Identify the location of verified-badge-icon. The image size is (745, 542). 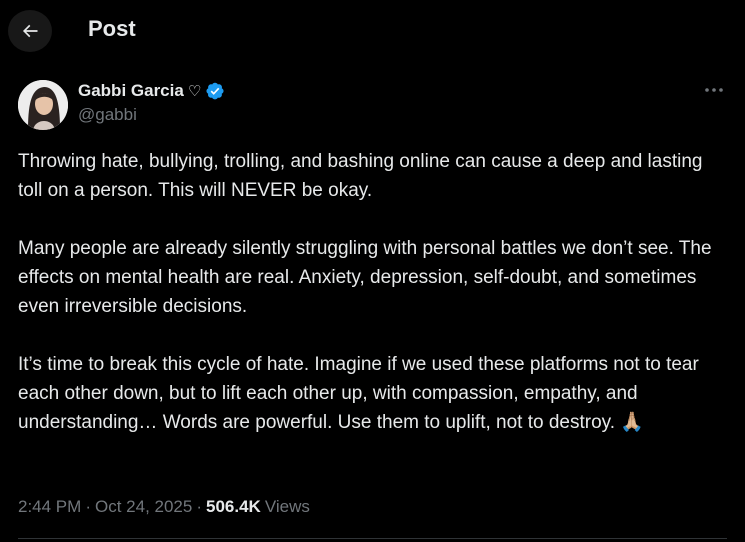
(215, 91).